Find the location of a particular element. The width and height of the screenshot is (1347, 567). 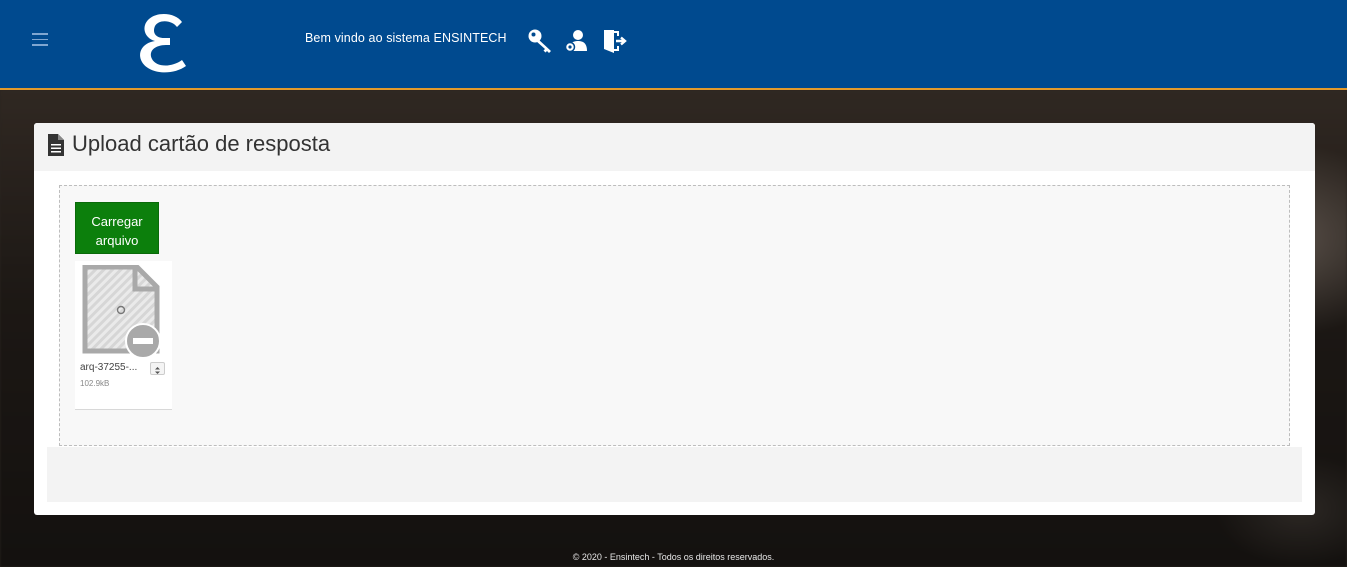

file-thumbnail-icon is located at coordinates (121, 312).